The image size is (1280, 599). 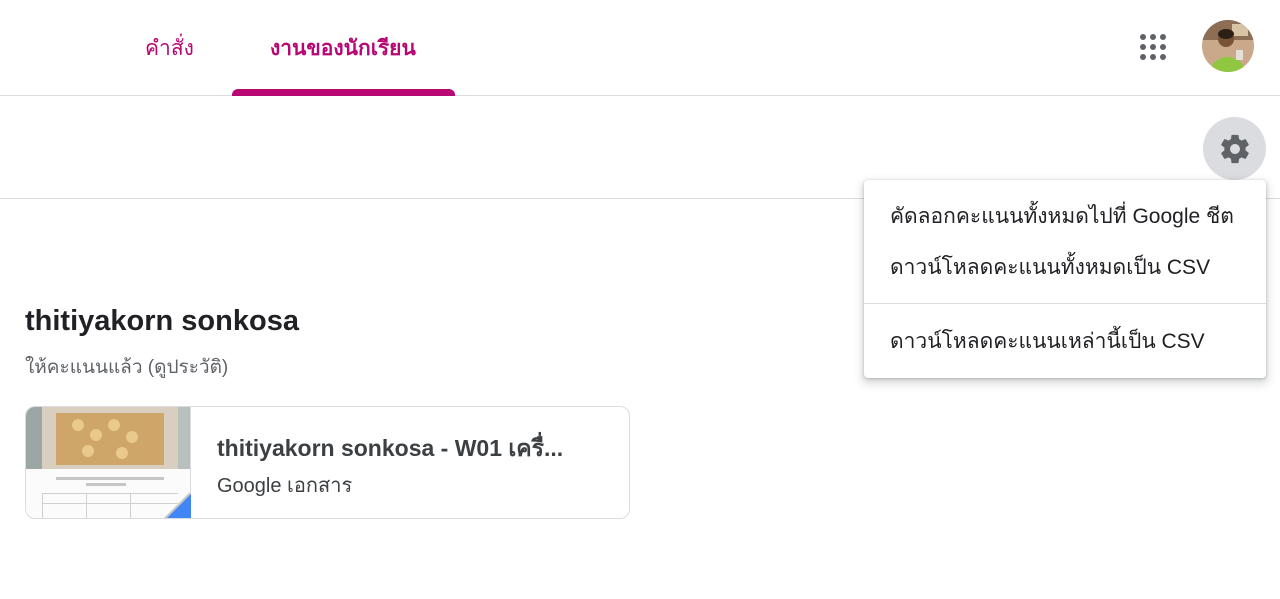 I want to click on student-name: thitiyakorn sonkosa, so click(x=162, y=321).